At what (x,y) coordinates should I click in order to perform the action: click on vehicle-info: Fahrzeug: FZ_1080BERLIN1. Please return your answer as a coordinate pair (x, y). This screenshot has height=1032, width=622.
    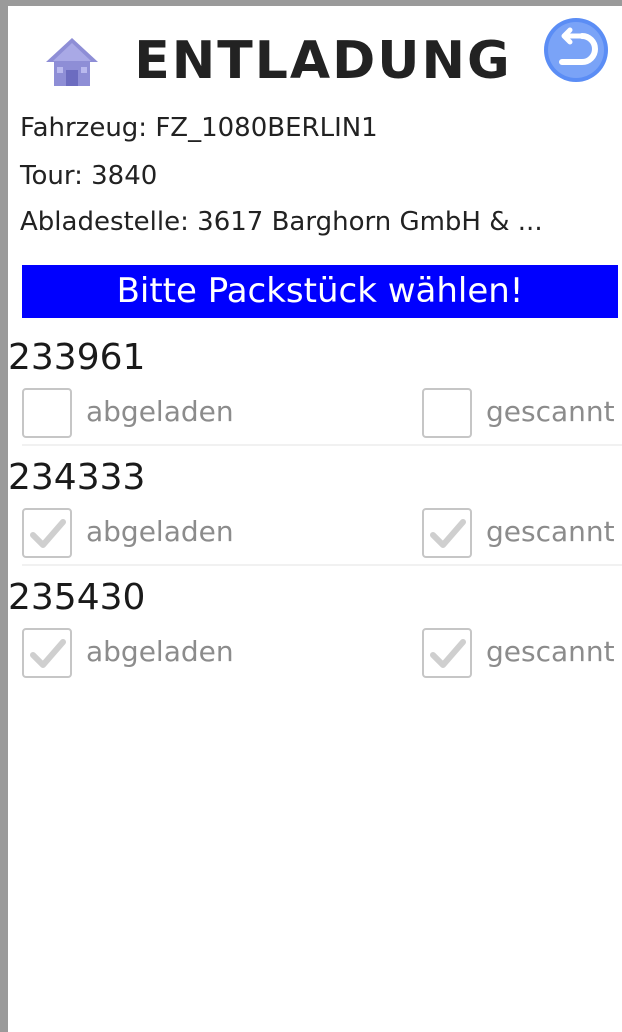
    Looking at the image, I should click on (199, 128).